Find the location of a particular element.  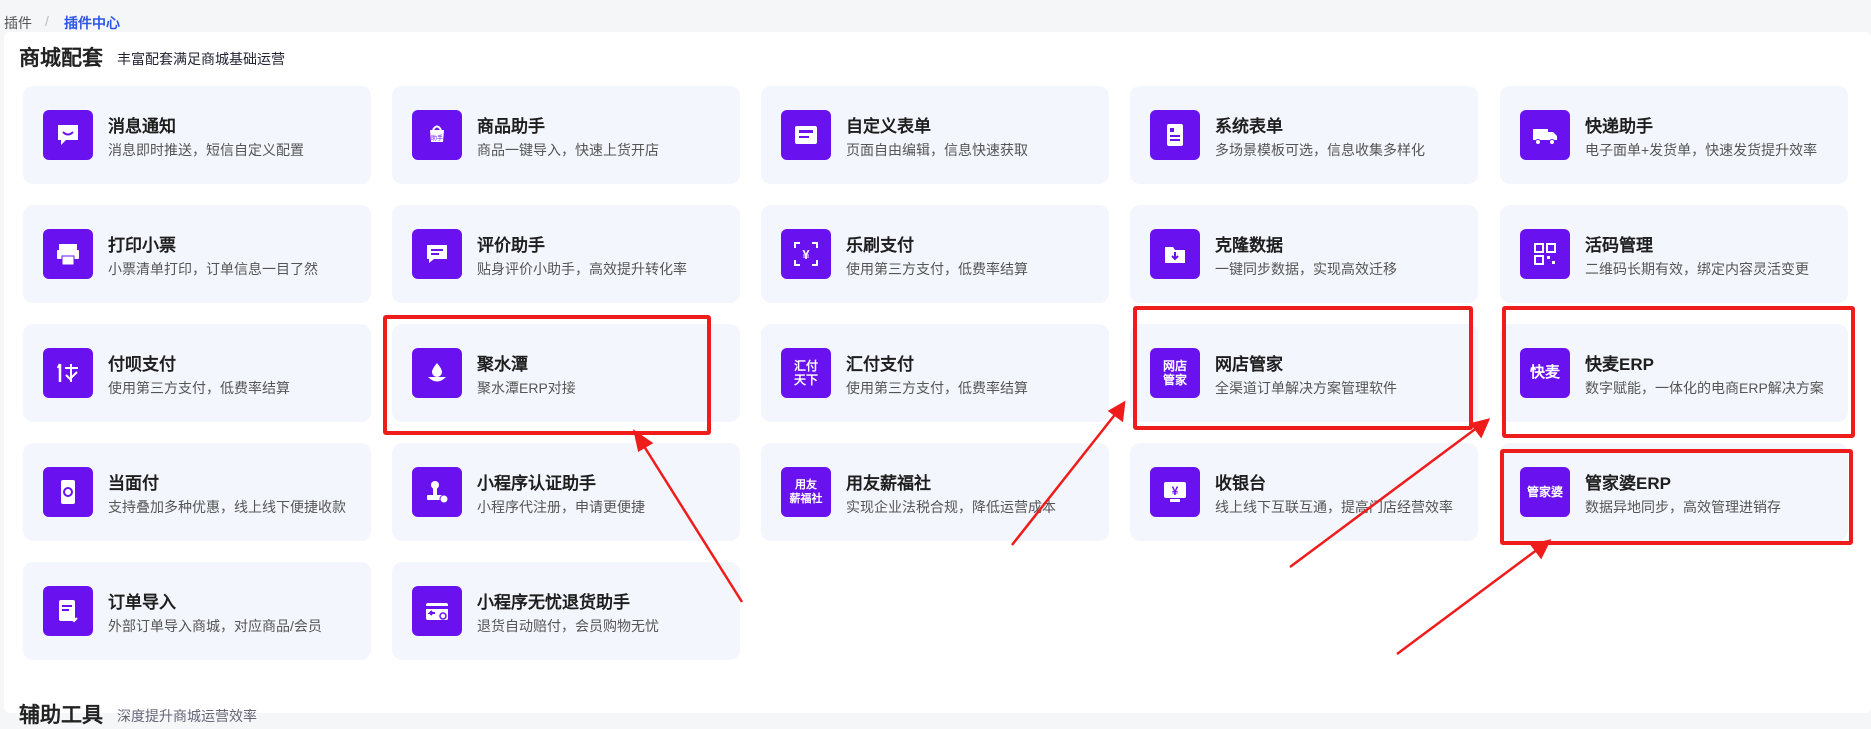

plugin-card-cashier: ¥ 收银台 线上线下互联互通，提高门店经营效率 is located at coordinates (1304, 492).